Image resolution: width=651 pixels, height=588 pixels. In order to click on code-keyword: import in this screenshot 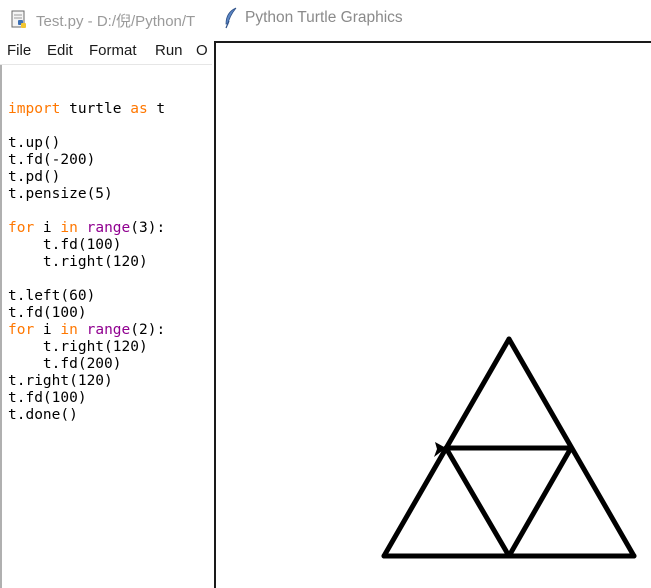, I will do `click(34, 109)`.